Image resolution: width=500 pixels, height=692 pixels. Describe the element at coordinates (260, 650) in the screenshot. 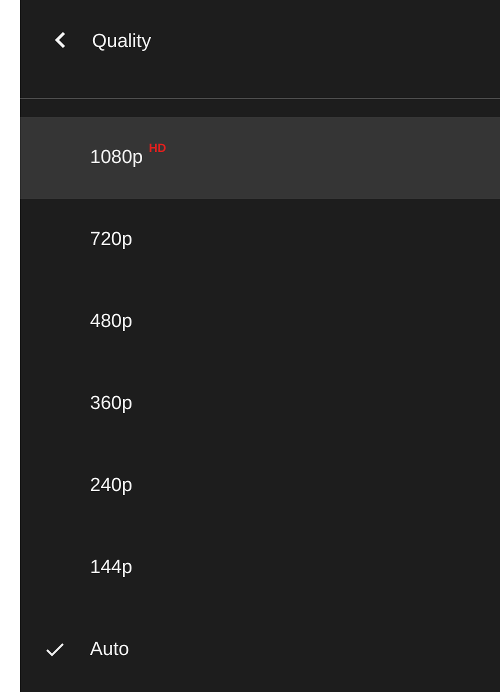

I see `quality-option: Auto` at that location.